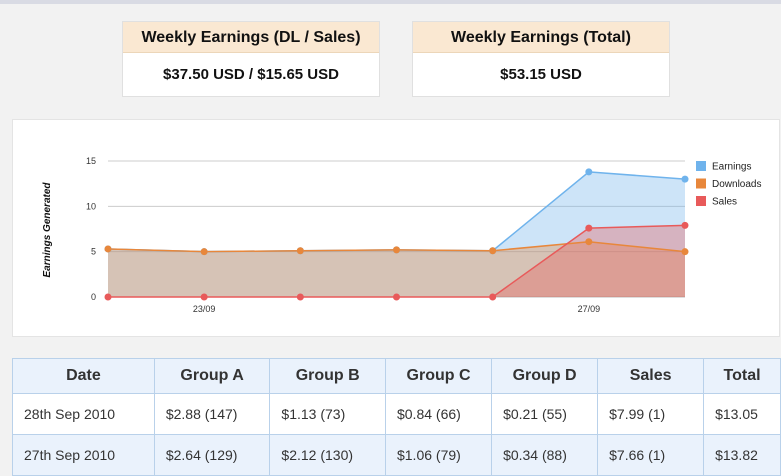  What do you see at coordinates (742, 414) in the screenshot?
I see `table-cell: $13.05` at bounding box center [742, 414].